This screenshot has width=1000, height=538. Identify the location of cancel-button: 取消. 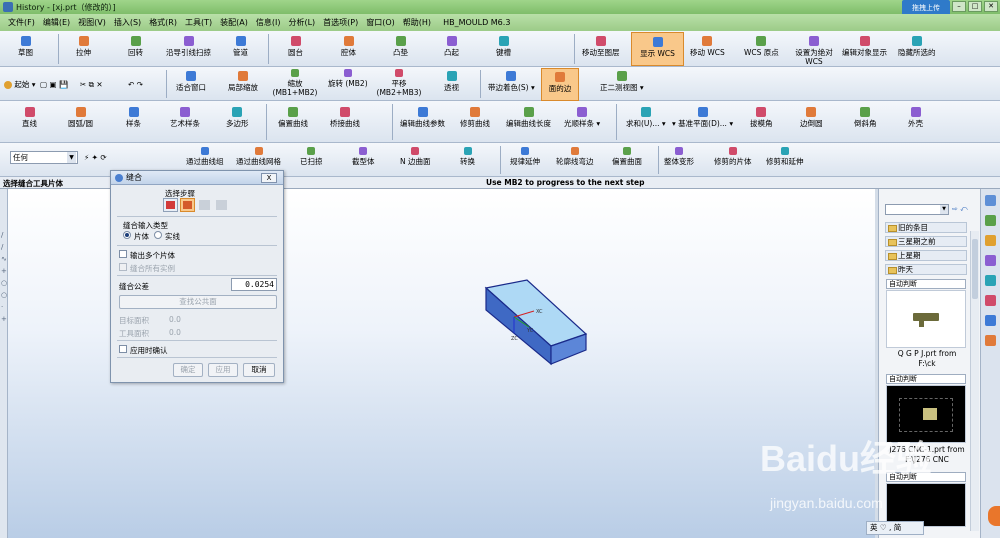
(259, 370).